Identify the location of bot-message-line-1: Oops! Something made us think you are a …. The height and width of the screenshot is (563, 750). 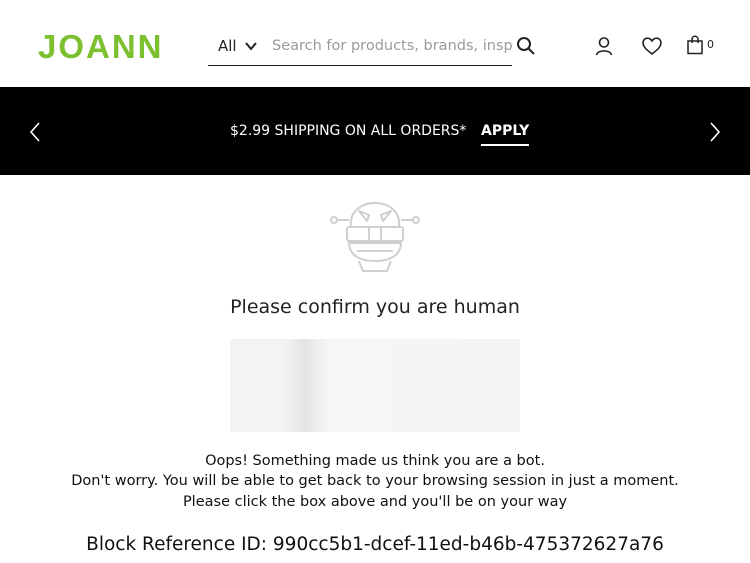
(375, 461).